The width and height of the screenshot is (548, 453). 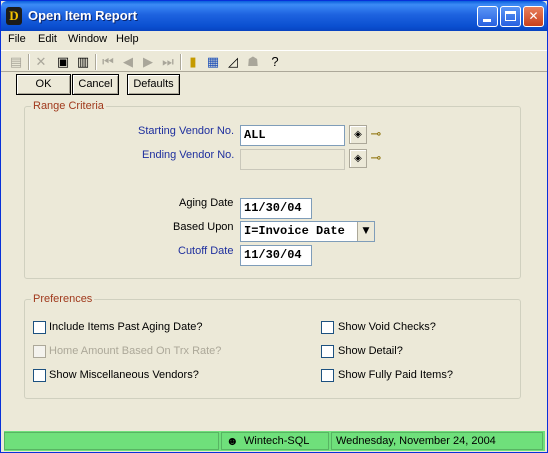 I want to click on chevron-down-icon: ▼, so click(x=365, y=231).